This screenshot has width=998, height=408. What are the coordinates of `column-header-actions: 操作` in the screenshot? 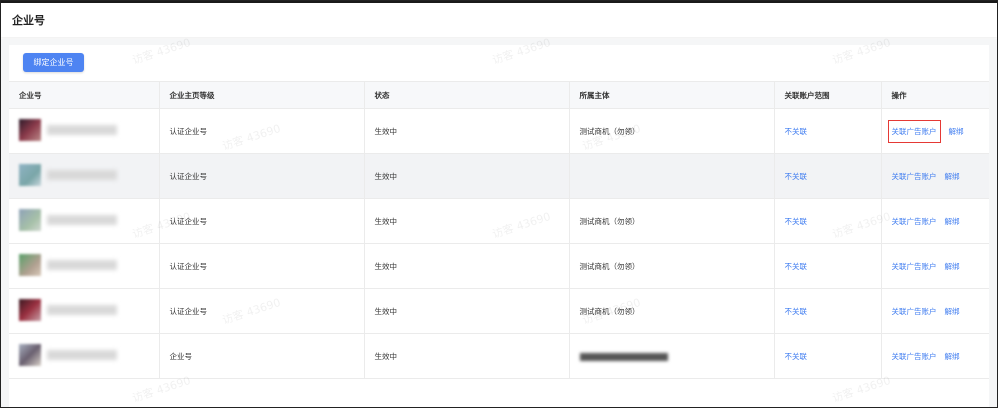 It's located at (935, 95).